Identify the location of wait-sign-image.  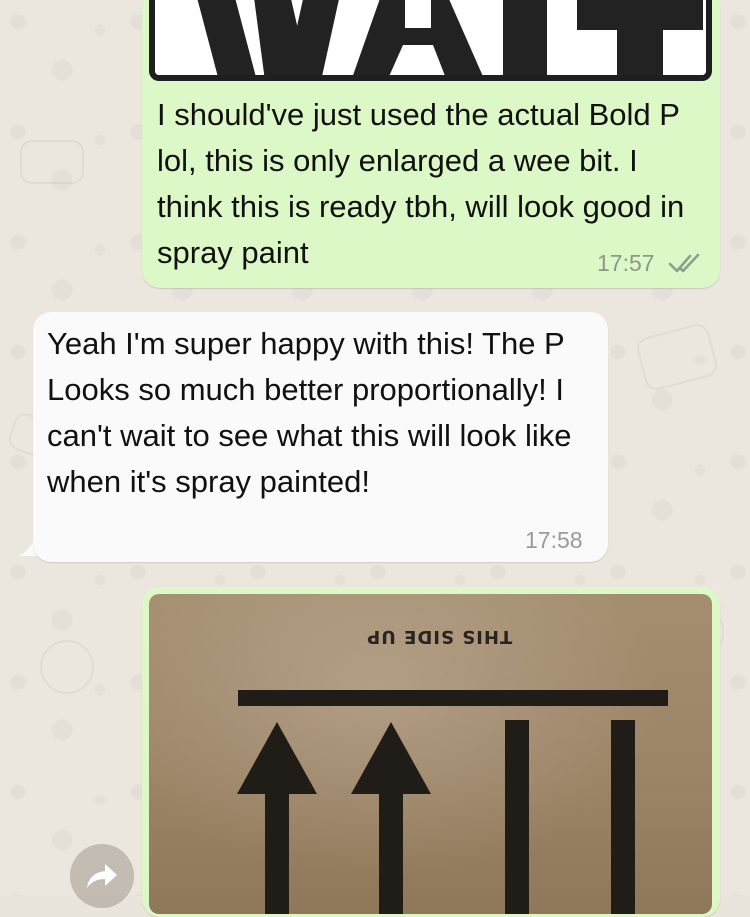
(430, 40).